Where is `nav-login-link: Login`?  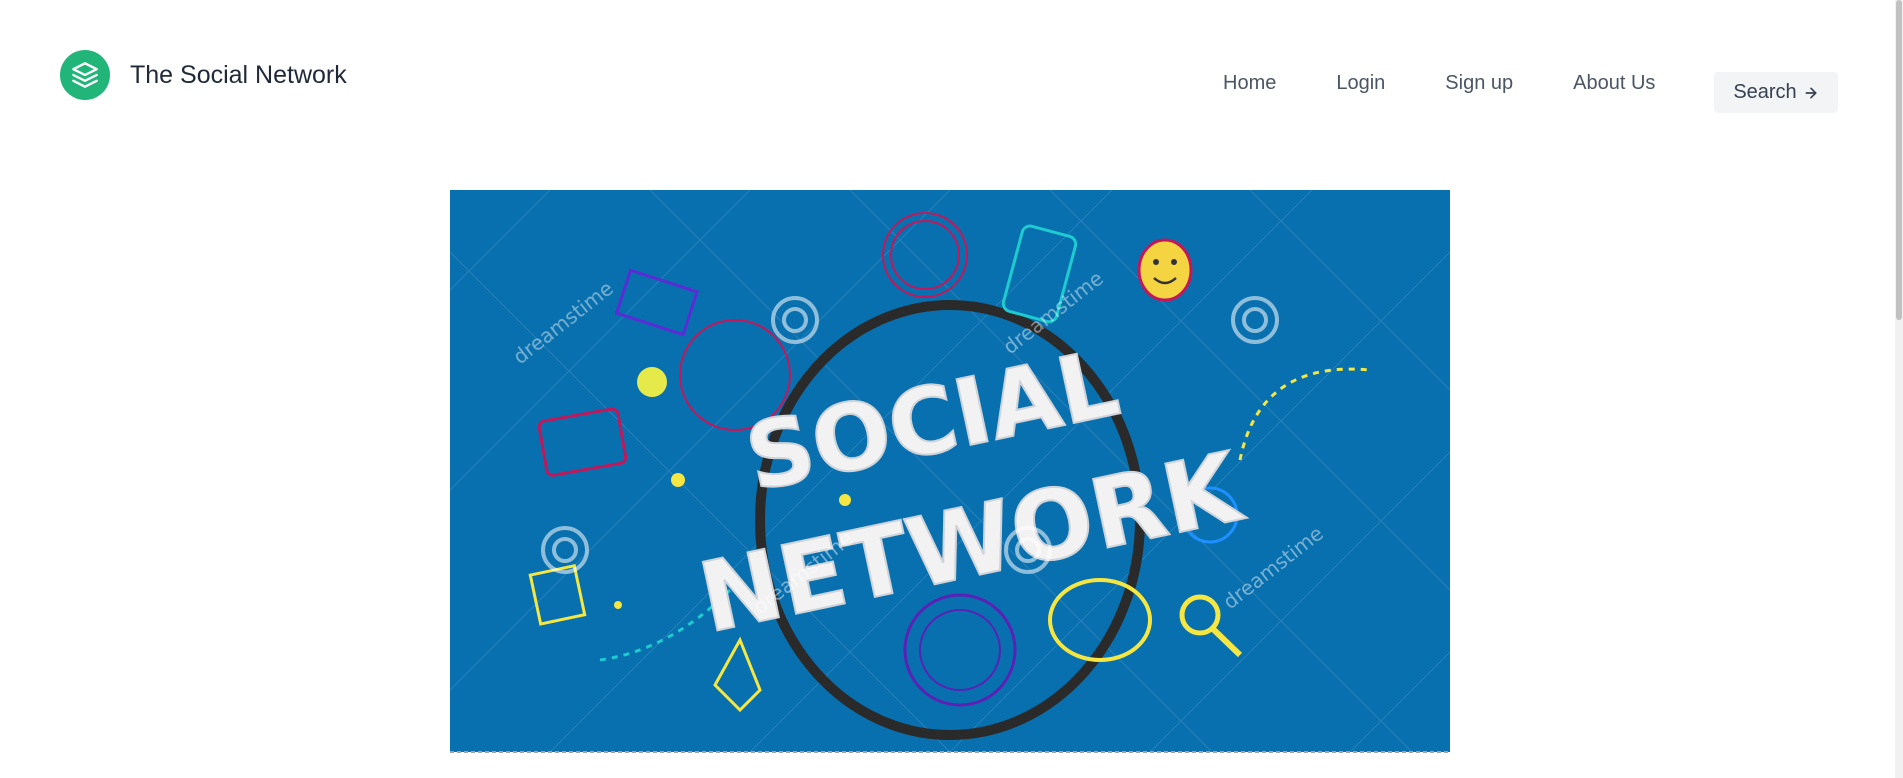 nav-login-link: Login is located at coordinates (1360, 83).